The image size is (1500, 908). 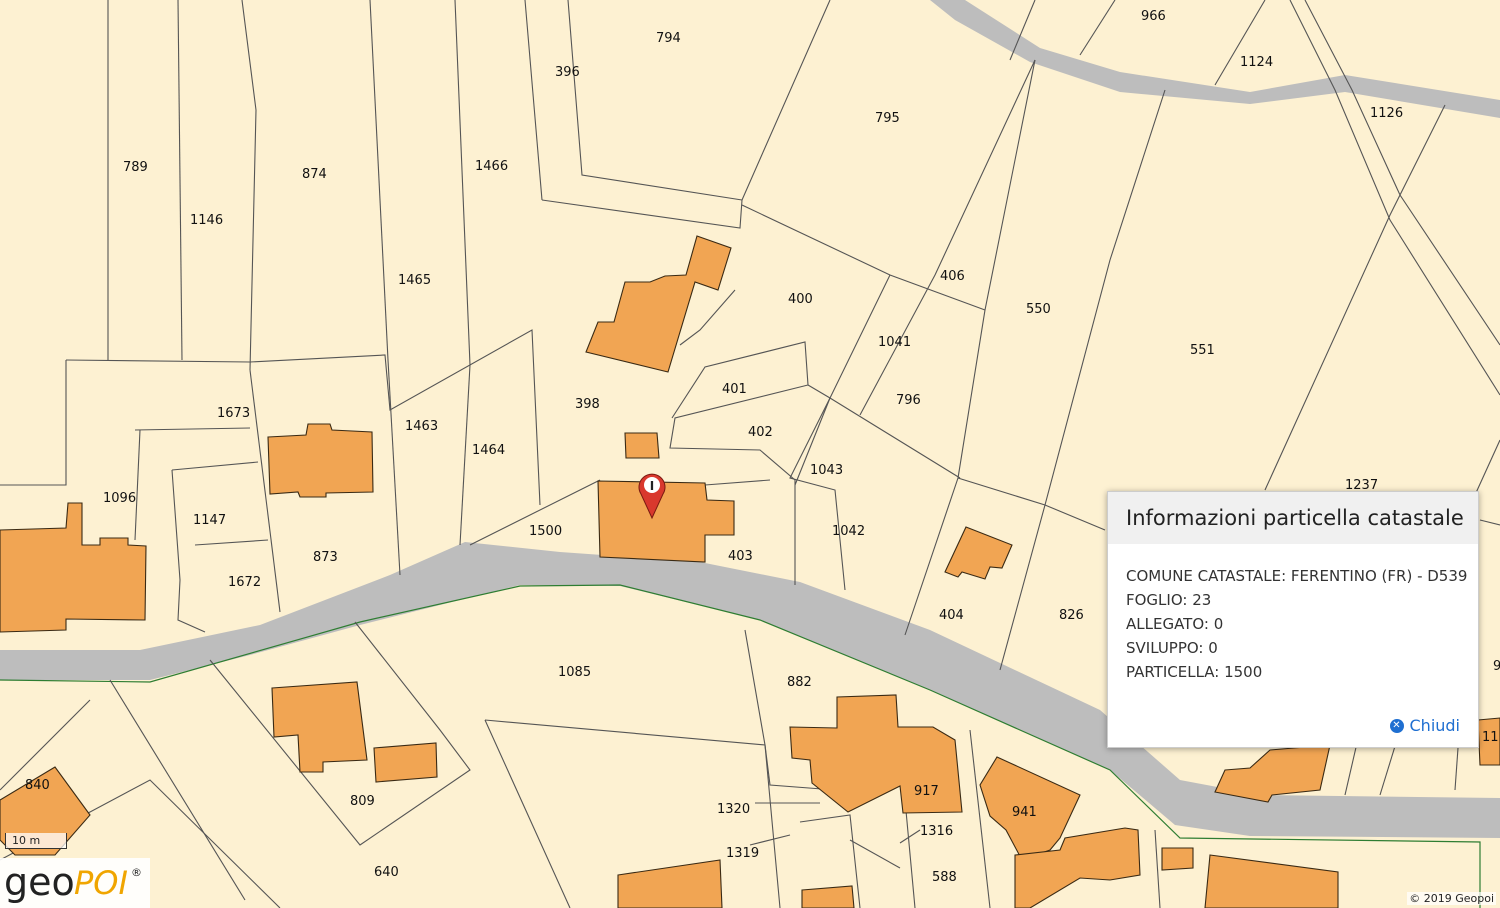 I want to click on logo-registered-mark: ®, so click(x=136, y=872).